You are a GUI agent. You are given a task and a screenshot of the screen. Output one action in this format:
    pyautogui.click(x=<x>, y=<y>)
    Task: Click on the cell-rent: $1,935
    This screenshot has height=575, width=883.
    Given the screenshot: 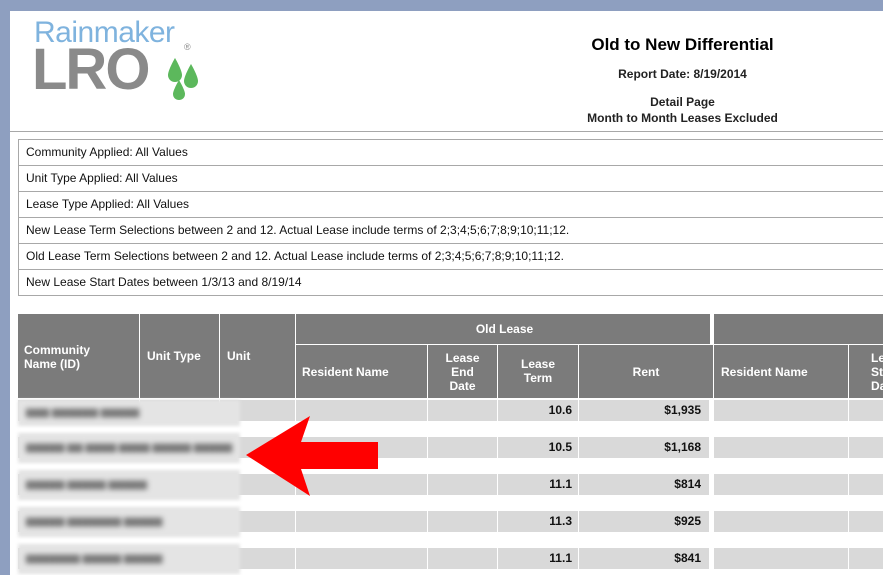 What is the action you would take?
    pyautogui.click(x=644, y=410)
    